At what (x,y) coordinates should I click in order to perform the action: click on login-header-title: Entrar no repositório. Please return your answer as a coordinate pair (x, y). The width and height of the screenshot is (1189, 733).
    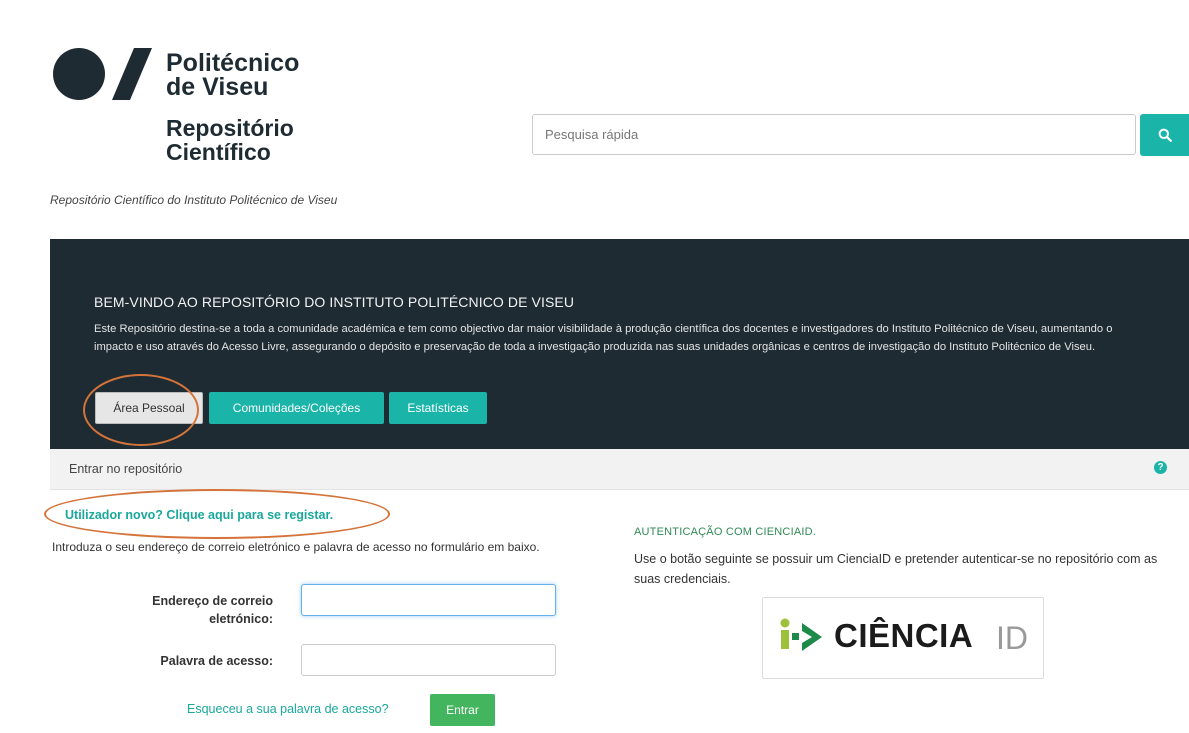
    Looking at the image, I should click on (126, 469).